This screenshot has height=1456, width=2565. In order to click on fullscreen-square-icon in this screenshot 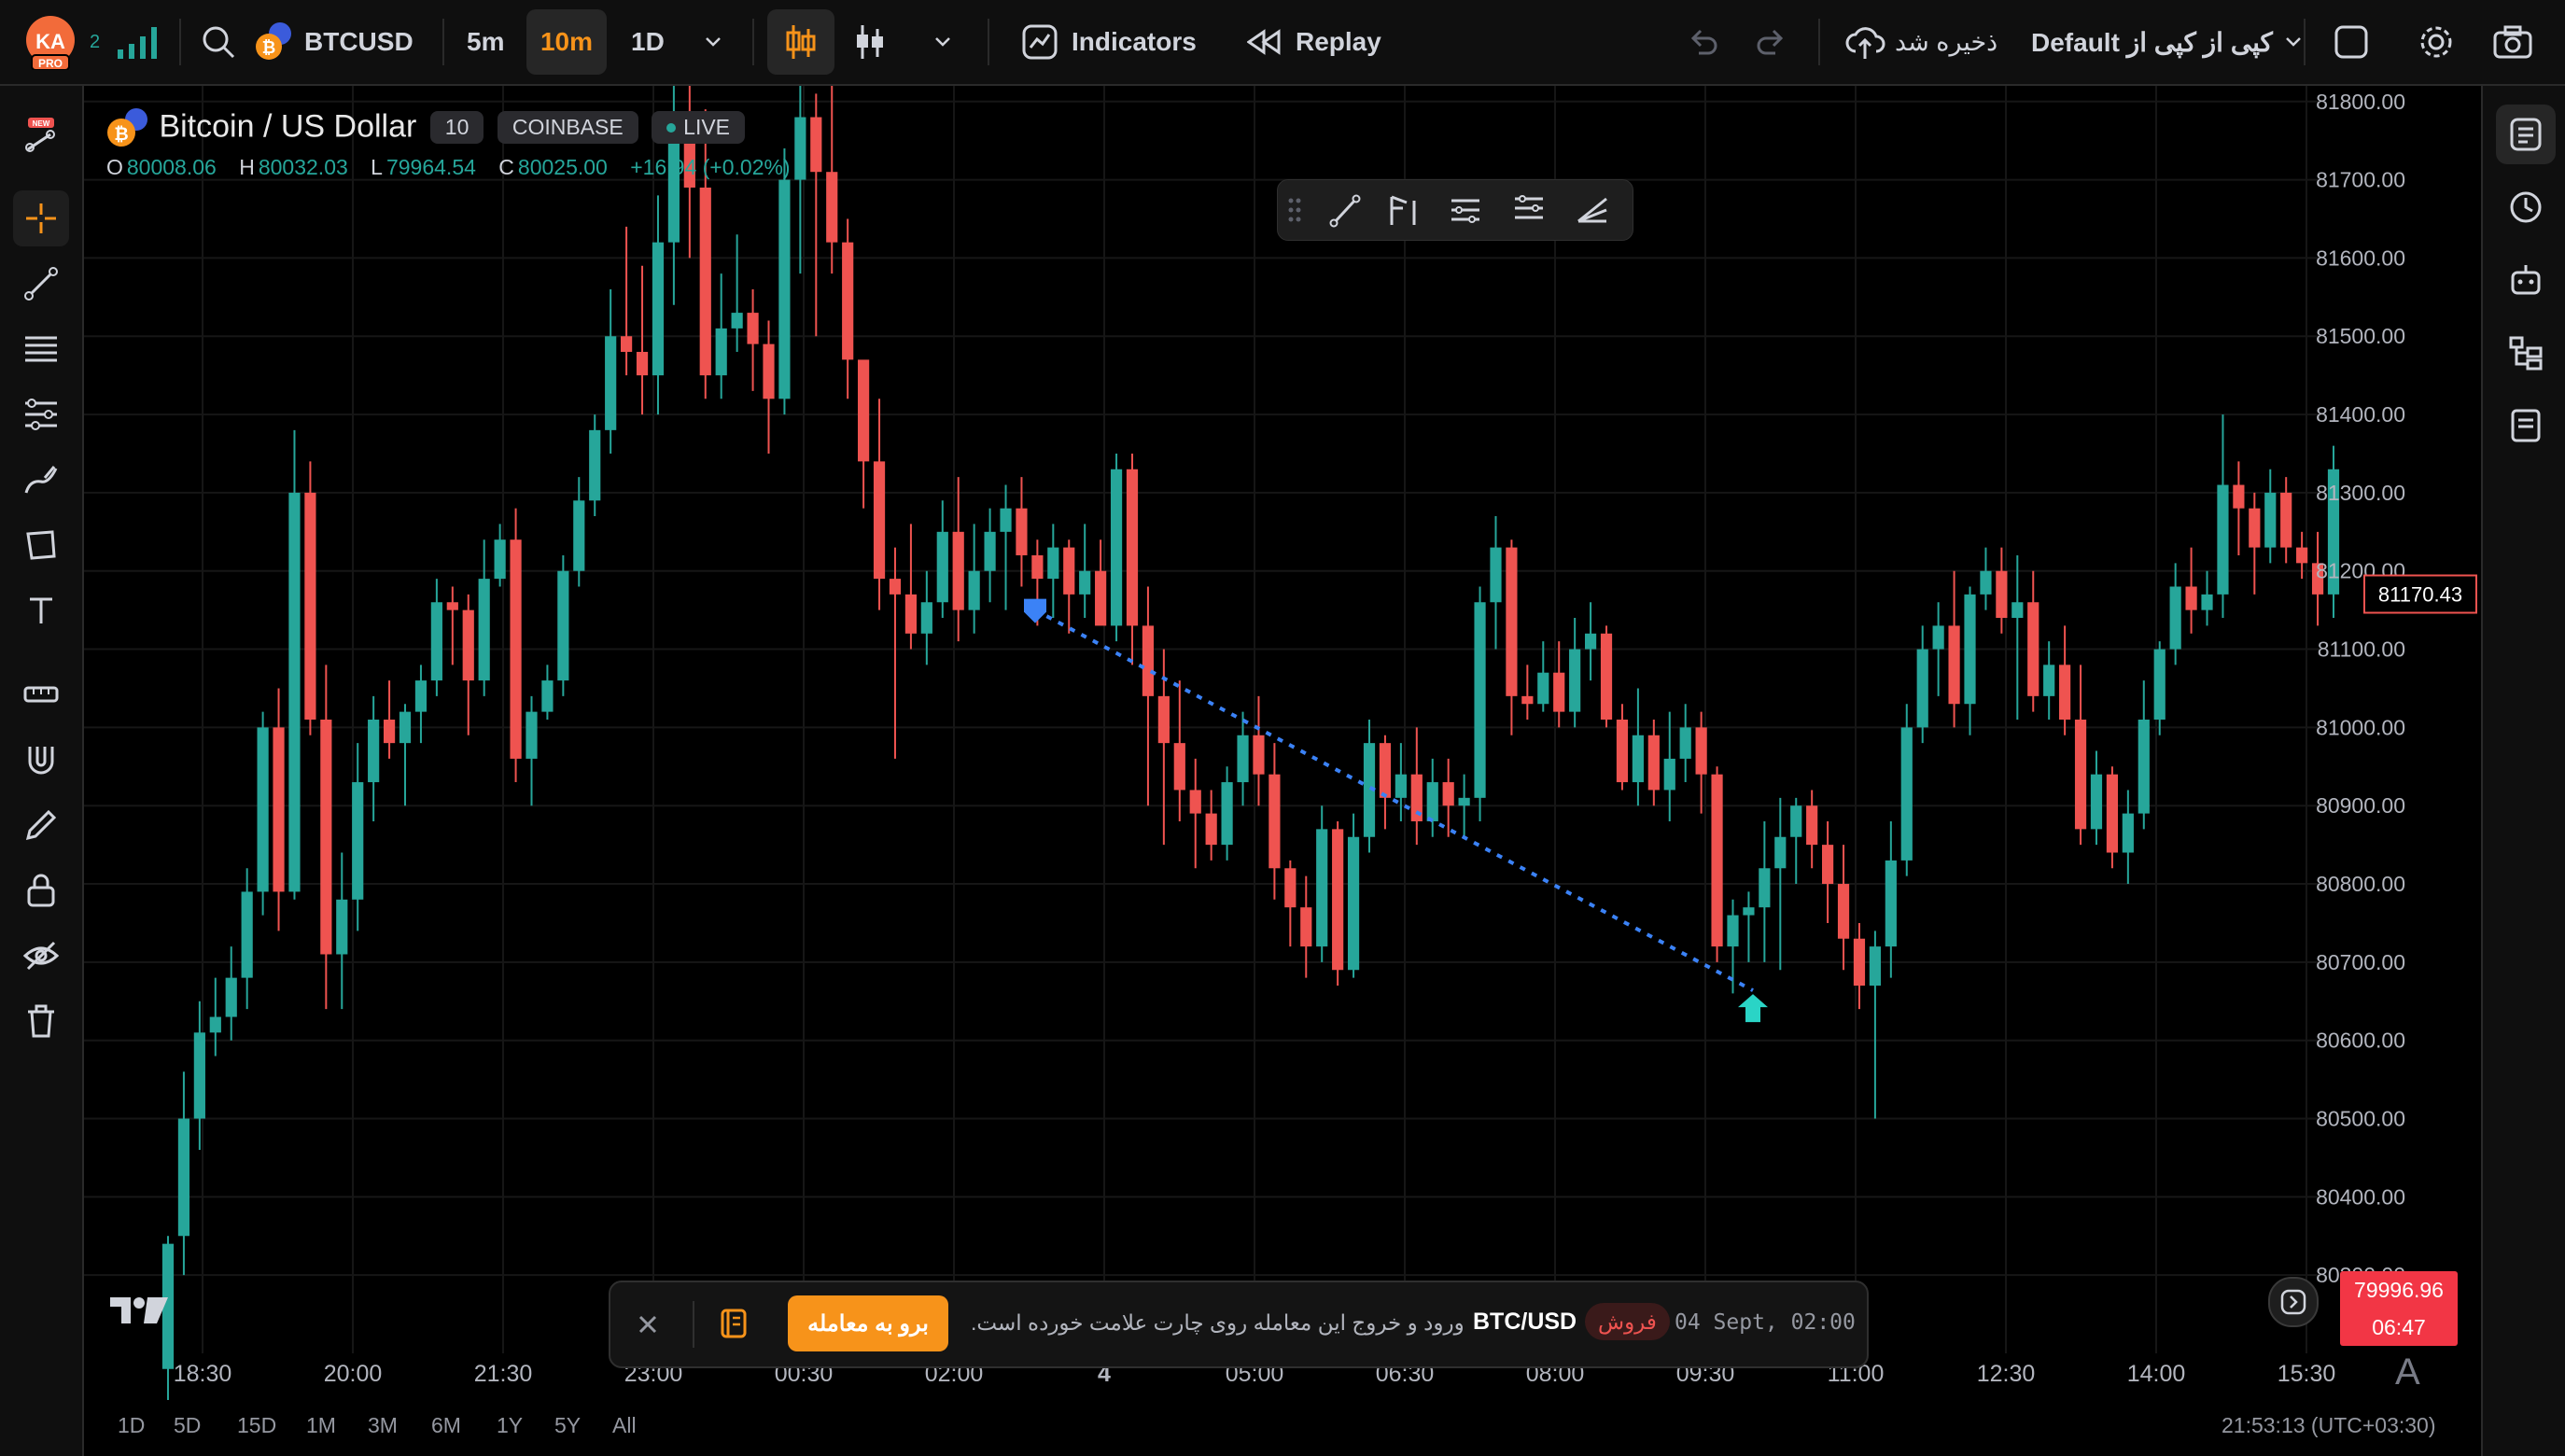, I will do `click(2351, 42)`.